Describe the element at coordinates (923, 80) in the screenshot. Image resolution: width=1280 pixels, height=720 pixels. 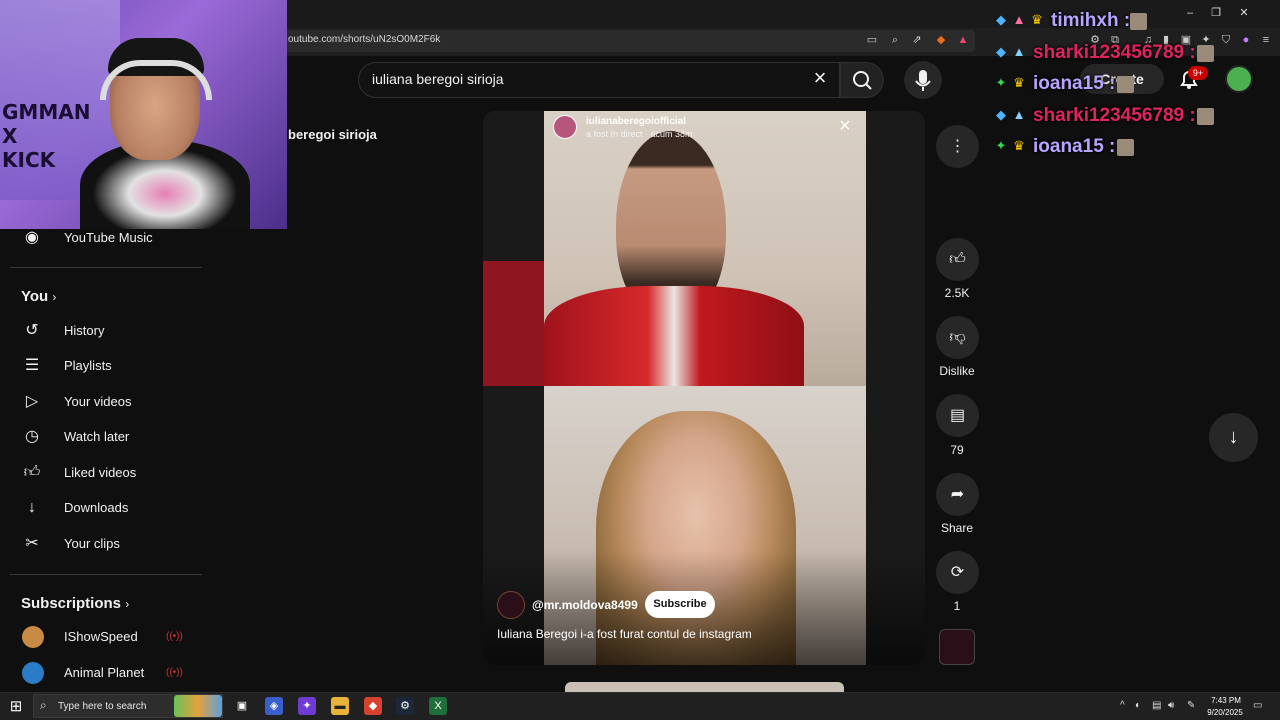
I see `voice-search-button` at that location.